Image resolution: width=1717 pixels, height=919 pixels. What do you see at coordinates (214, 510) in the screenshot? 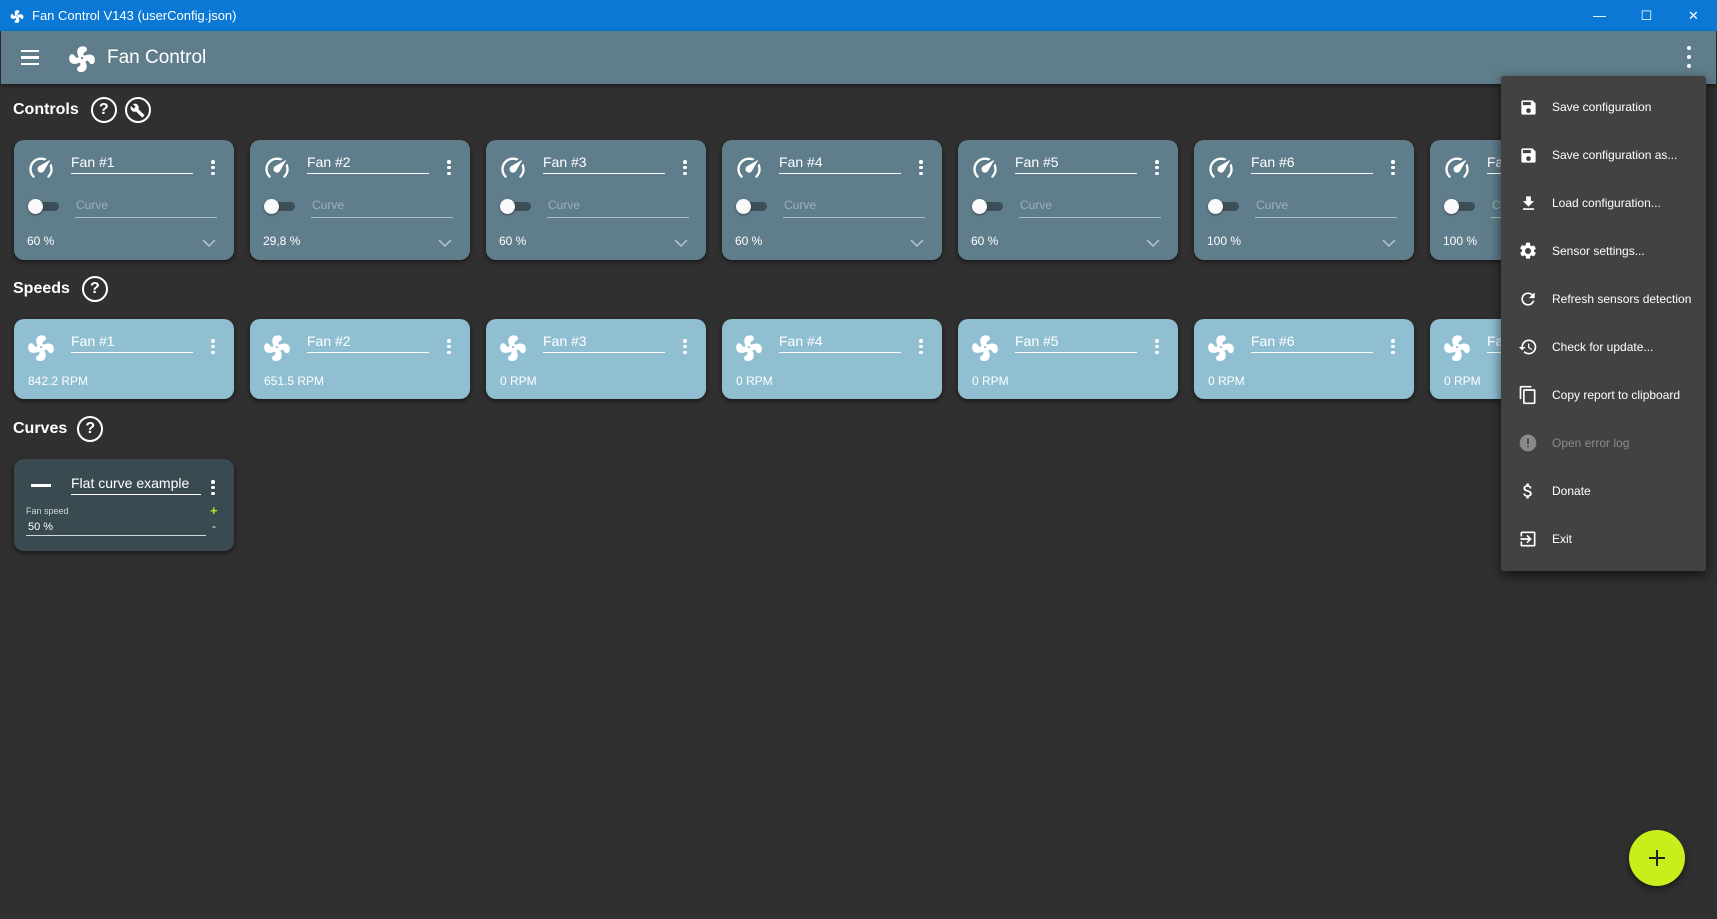
I see `increment-button: +` at bounding box center [214, 510].